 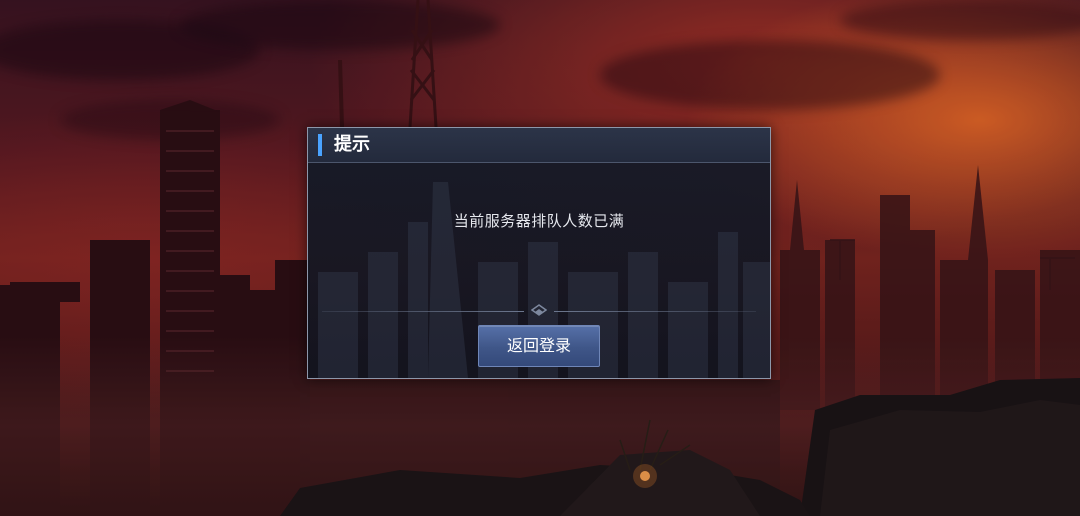 I want to click on divider-left, so click(x=423, y=311).